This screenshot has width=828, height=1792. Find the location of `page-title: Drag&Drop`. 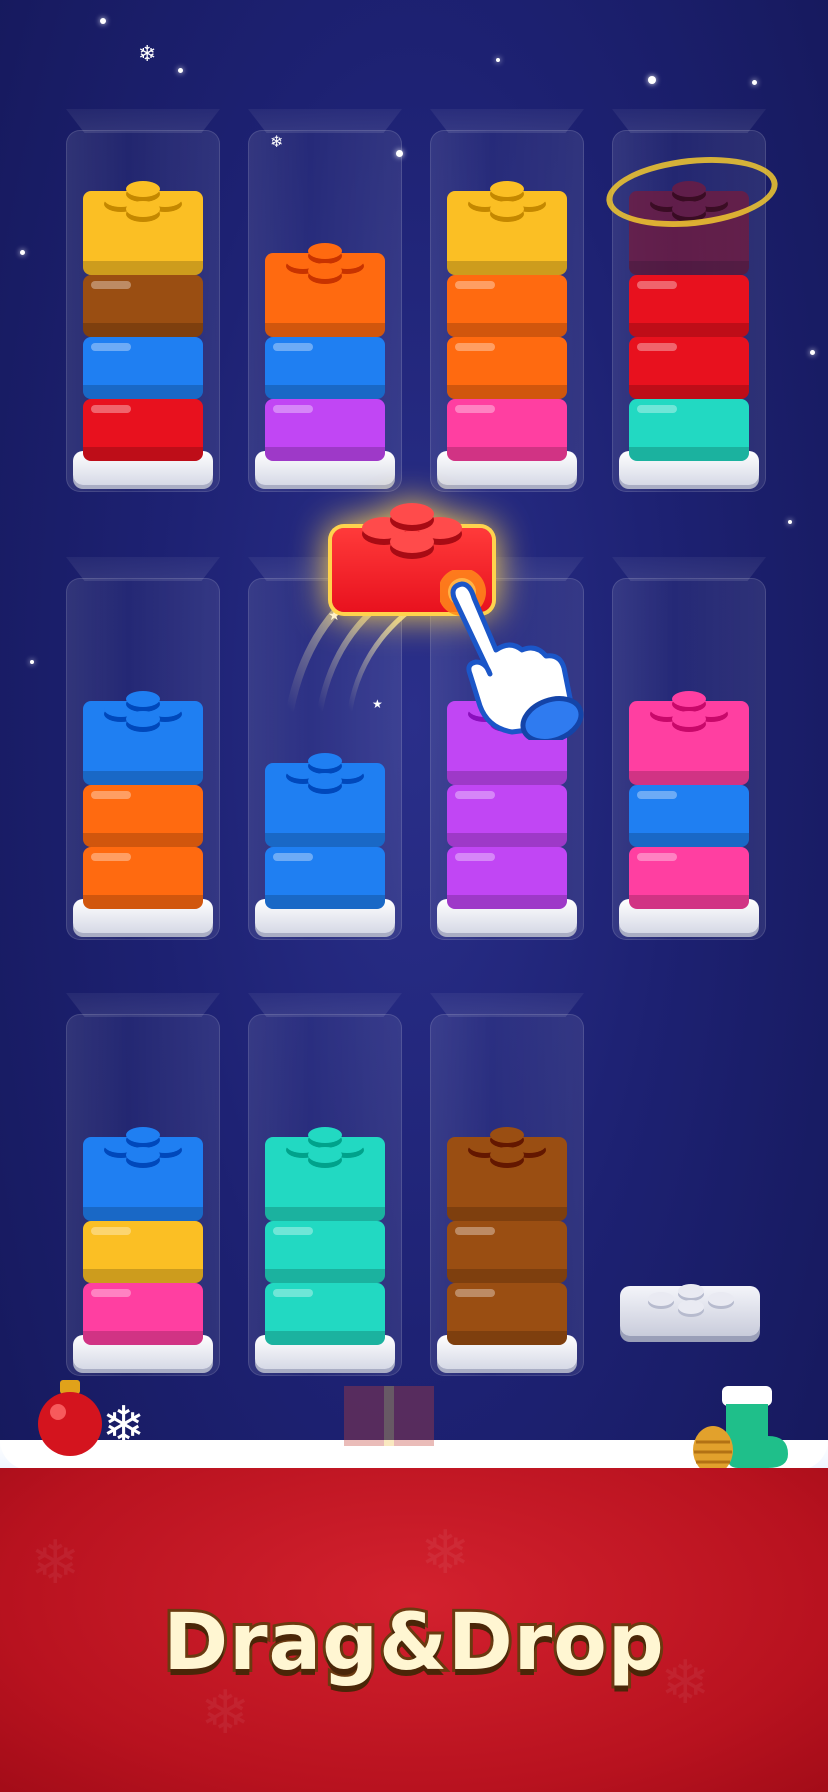

page-title: Drag&Drop is located at coordinates (413, 1643).